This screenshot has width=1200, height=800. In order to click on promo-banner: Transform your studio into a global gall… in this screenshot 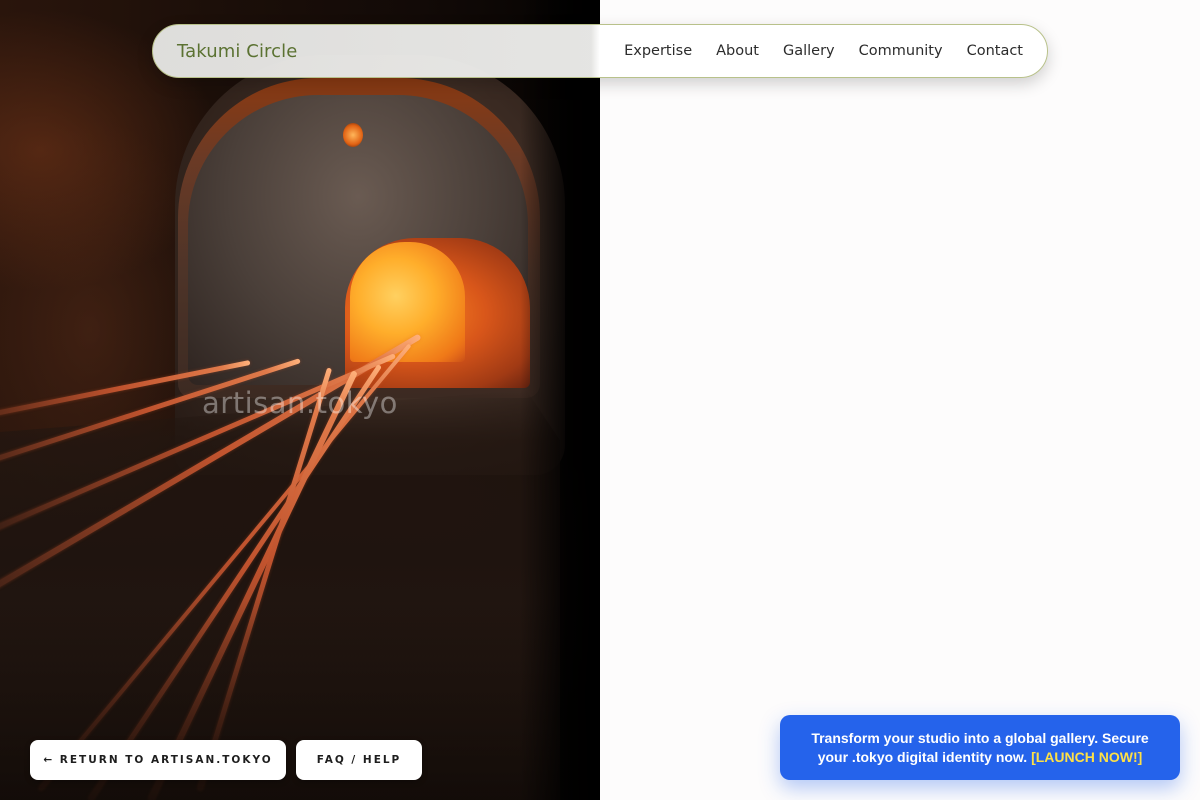, I will do `click(980, 747)`.